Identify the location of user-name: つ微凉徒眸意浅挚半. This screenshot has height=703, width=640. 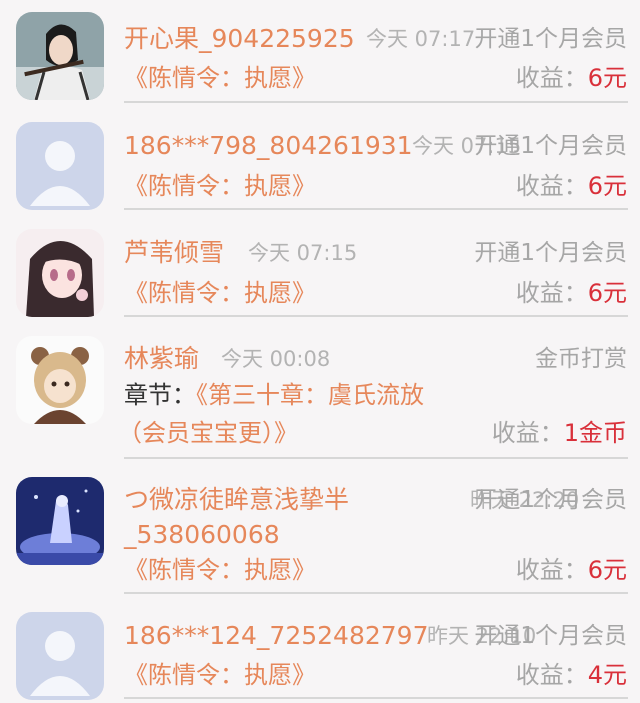
(236, 500).